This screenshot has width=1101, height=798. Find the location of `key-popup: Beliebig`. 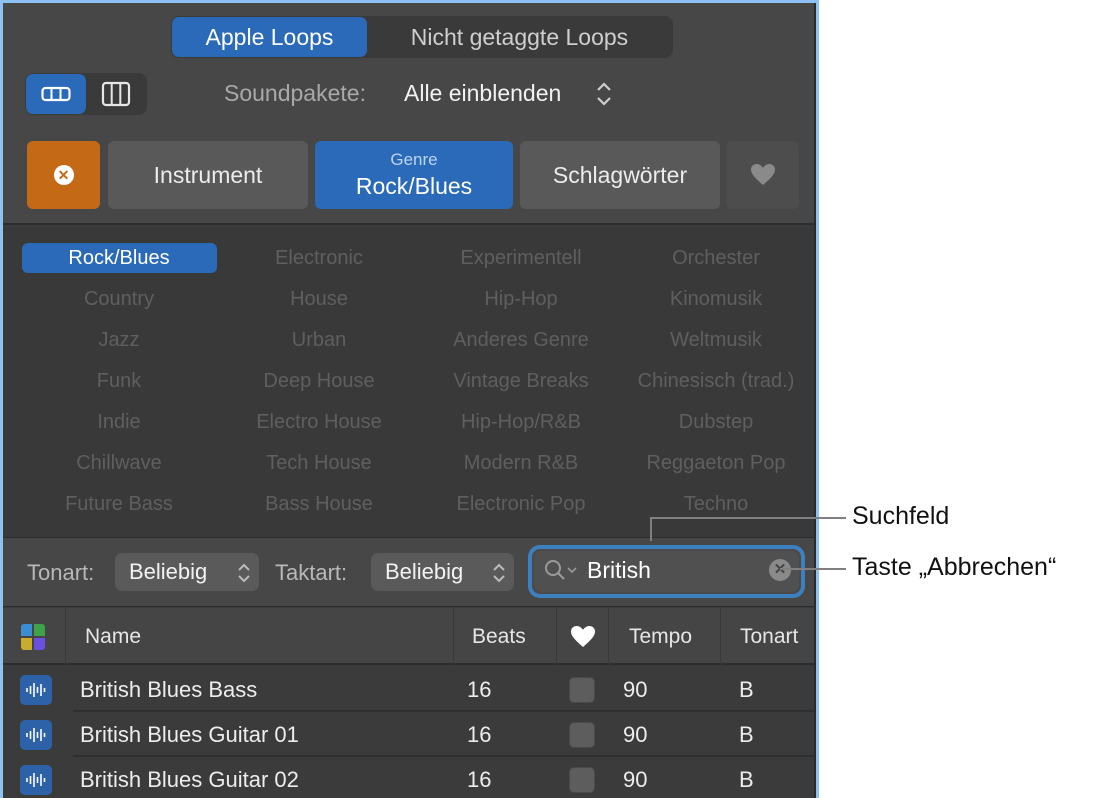

key-popup: Beliebig is located at coordinates (187, 572).